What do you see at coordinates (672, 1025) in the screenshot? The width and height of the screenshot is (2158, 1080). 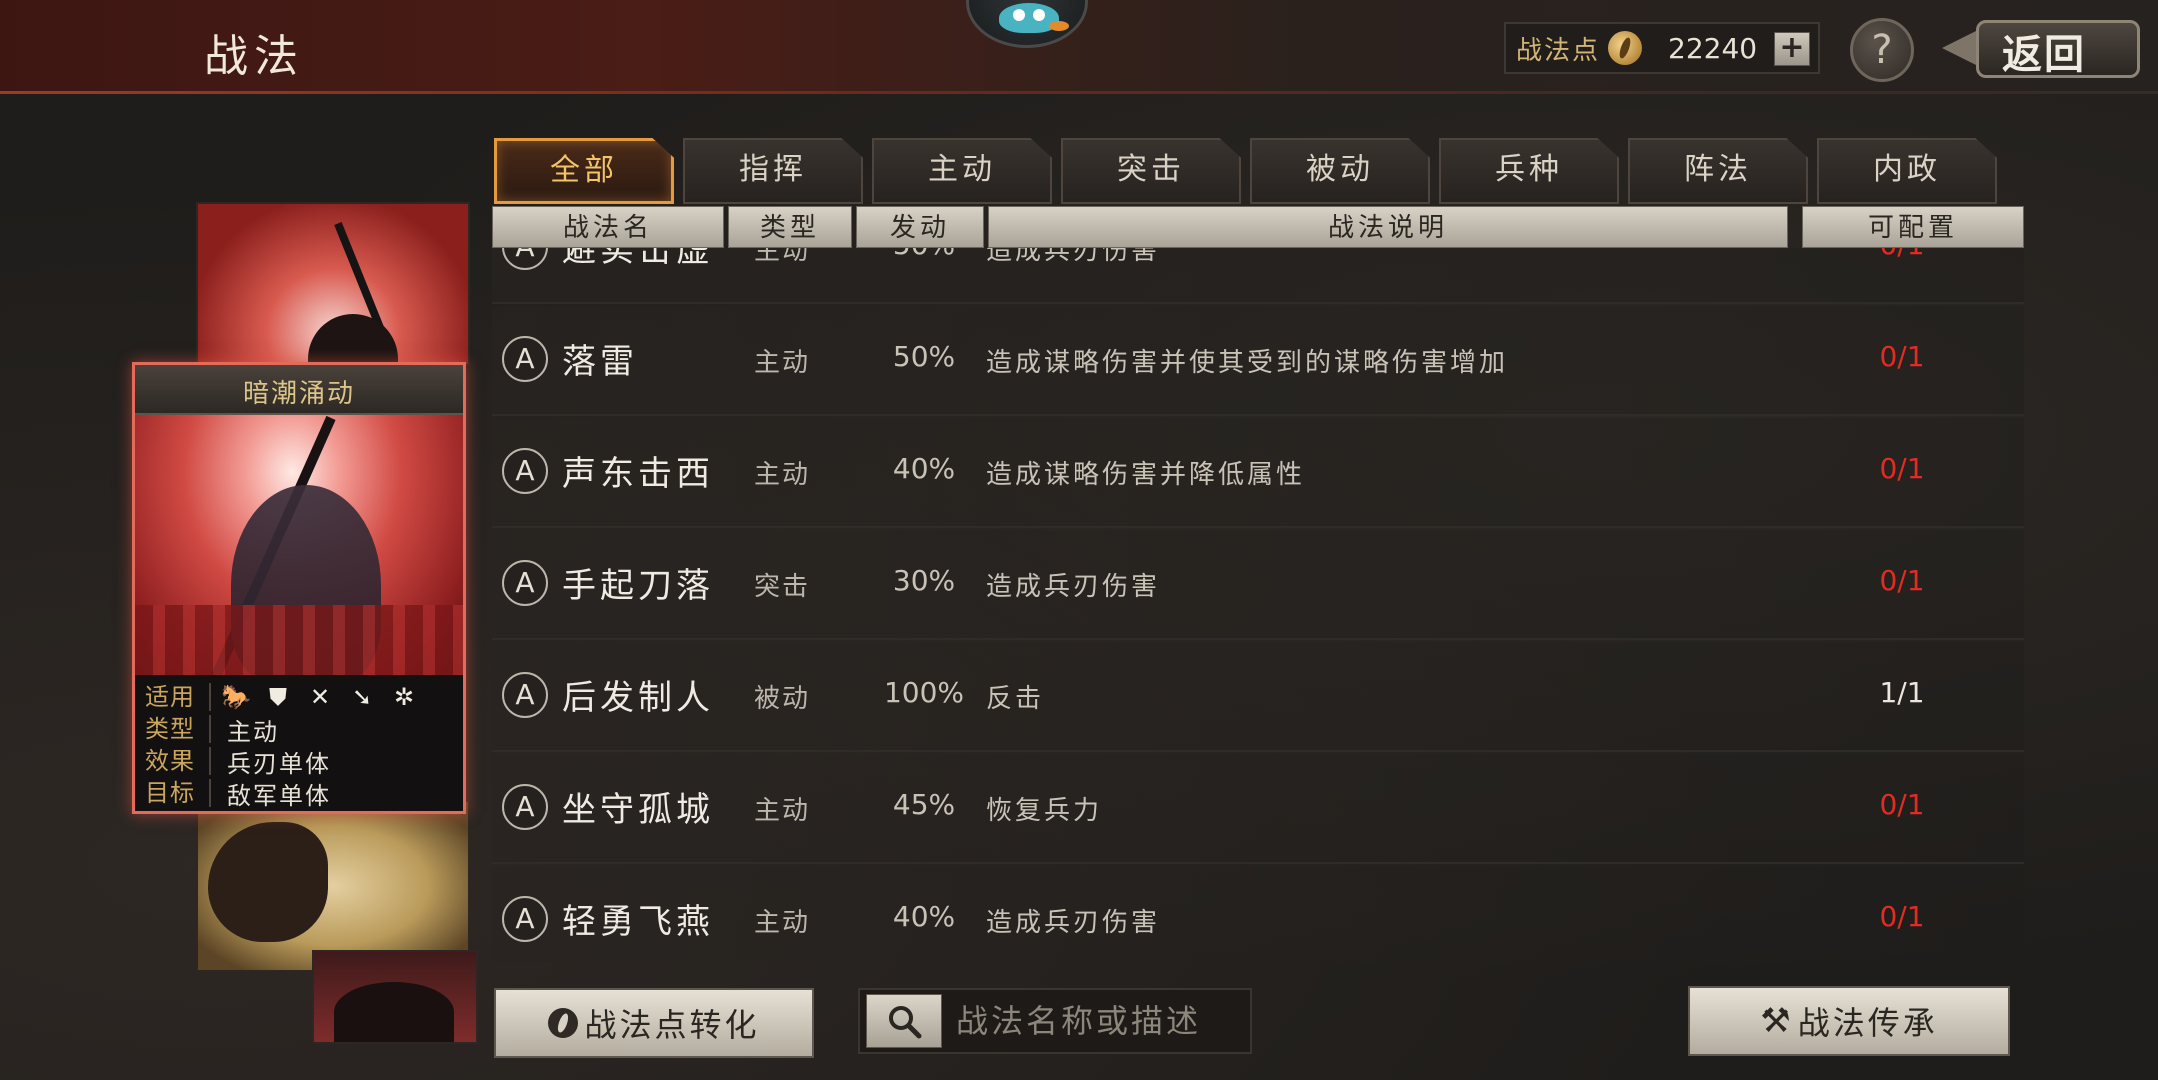 I see `convert-points-label: 战法点转化` at bounding box center [672, 1025].